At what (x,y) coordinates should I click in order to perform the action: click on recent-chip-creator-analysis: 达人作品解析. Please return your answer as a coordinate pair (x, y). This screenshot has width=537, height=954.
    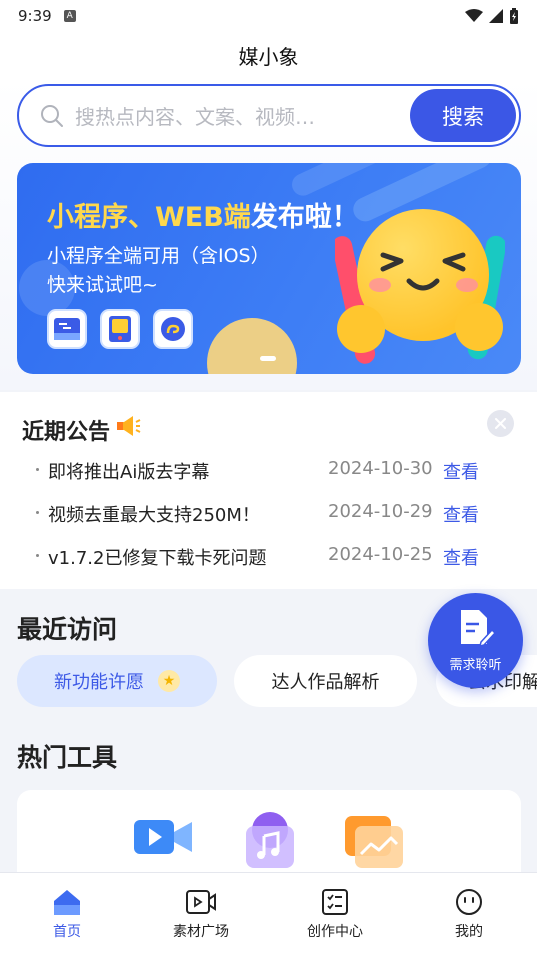
    Looking at the image, I should click on (325, 681).